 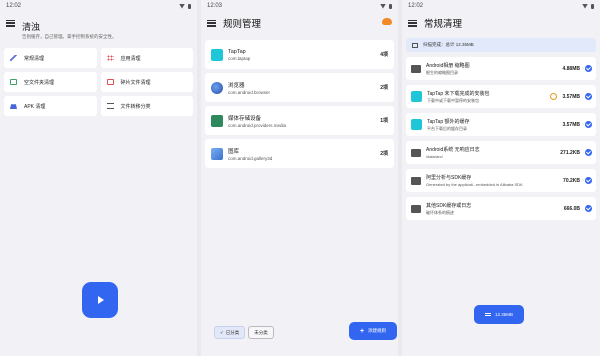 I want to click on scan-summary-text: 扫描完成：总计 12.35MB, so click(x=448, y=44).